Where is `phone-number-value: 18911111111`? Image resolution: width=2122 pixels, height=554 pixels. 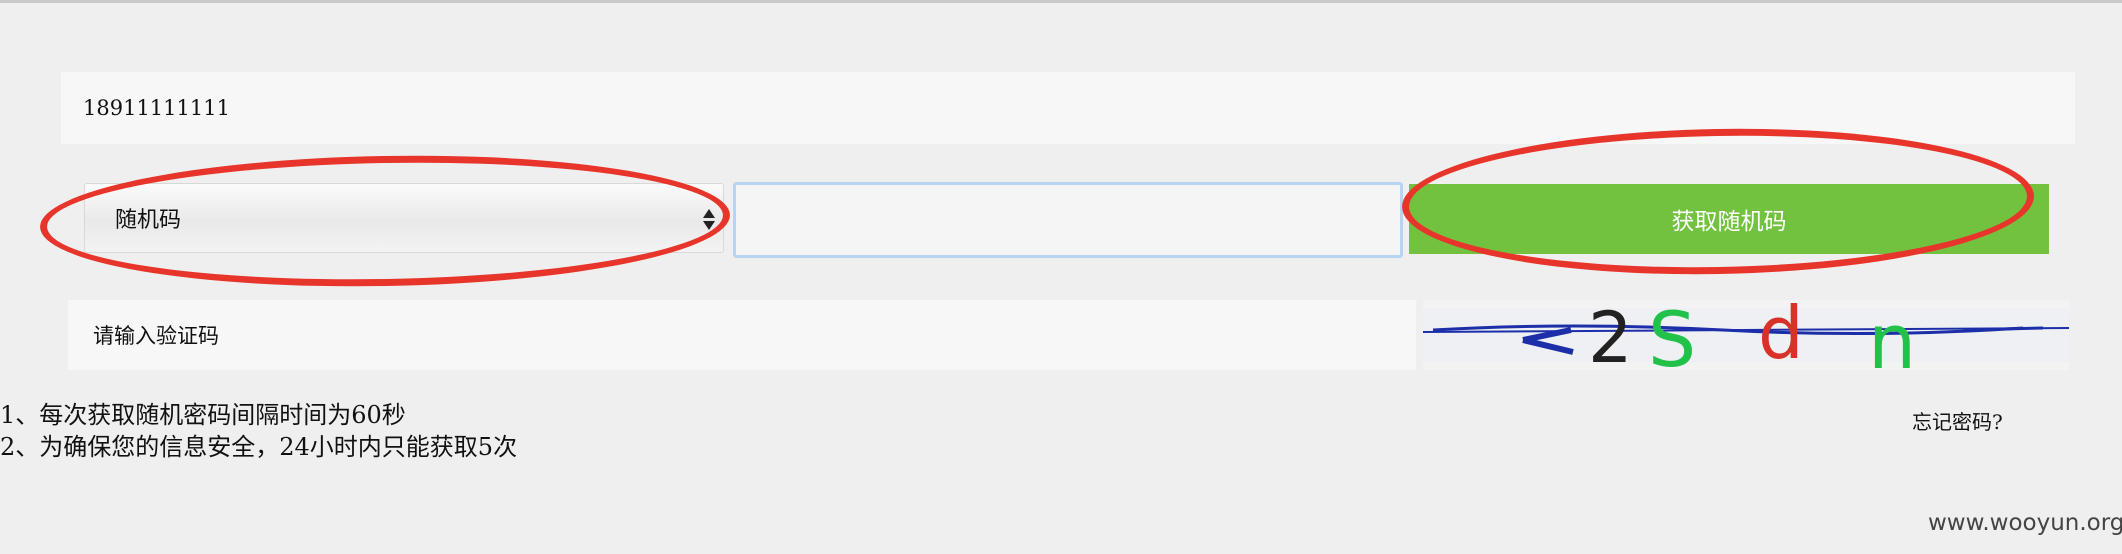
phone-number-value: 18911111111 is located at coordinates (156, 108).